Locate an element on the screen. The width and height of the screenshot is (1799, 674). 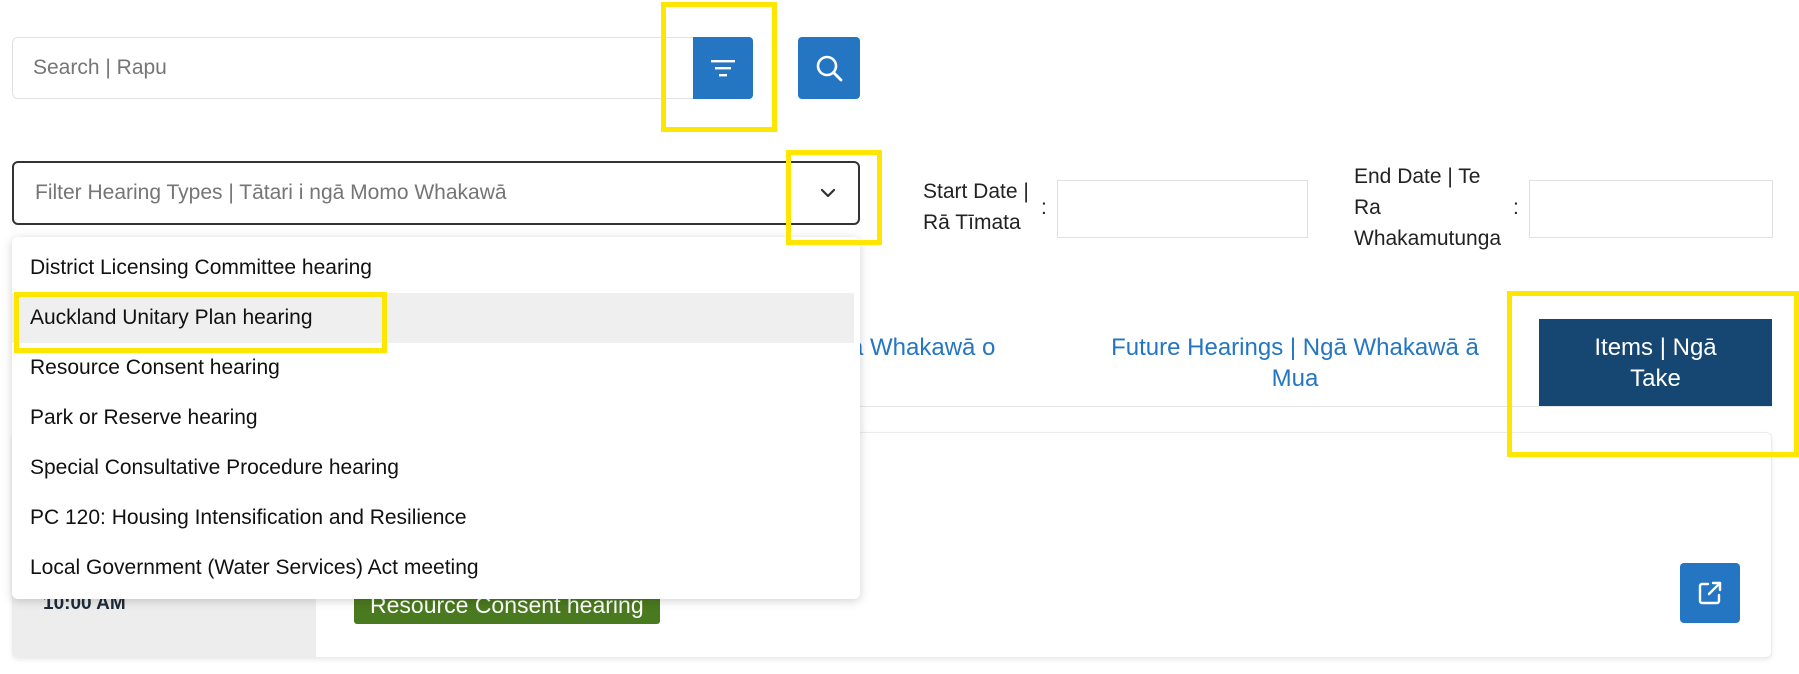
start-date-colon: : is located at coordinates (1044, 207).